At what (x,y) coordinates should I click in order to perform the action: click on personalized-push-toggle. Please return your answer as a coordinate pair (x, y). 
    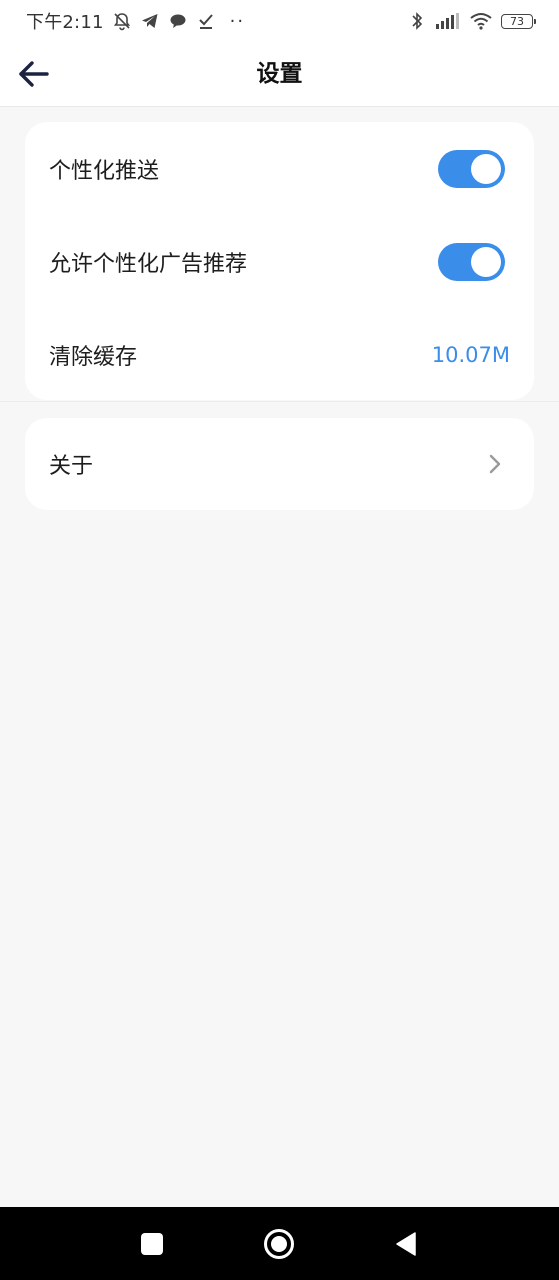
    Looking at the image, I should click on (471, 168).